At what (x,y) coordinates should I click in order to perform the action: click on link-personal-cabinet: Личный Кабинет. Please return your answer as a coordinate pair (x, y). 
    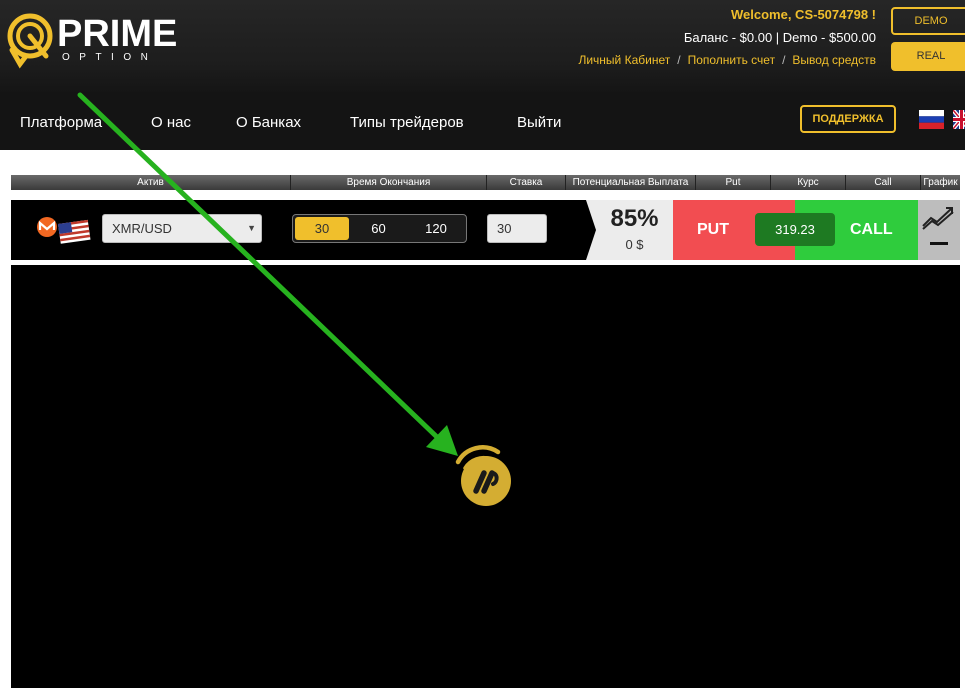
    Looking at the image, I should click on (624, 60).